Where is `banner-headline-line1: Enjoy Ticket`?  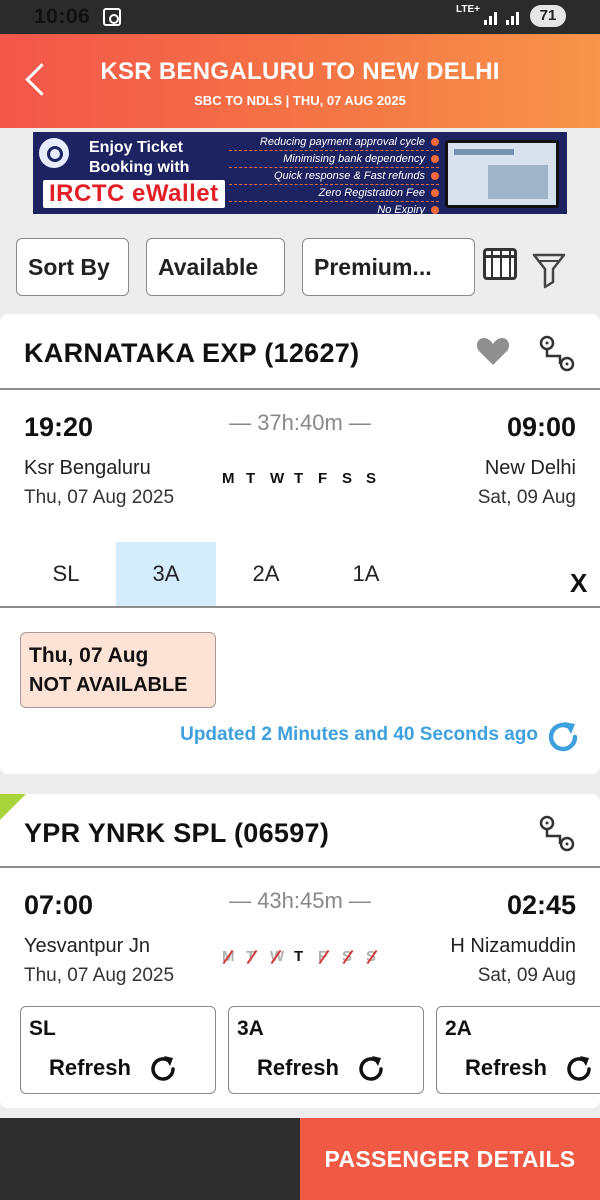 banner-headline-line1: Enjoy Ticket is located at coordinates (136, 147).